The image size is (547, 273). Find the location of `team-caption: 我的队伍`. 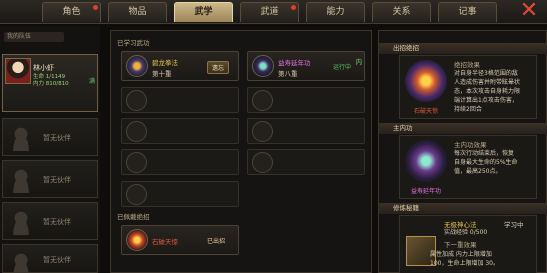

team-caption: 我的队伍 is located at coordinates (34, 37).